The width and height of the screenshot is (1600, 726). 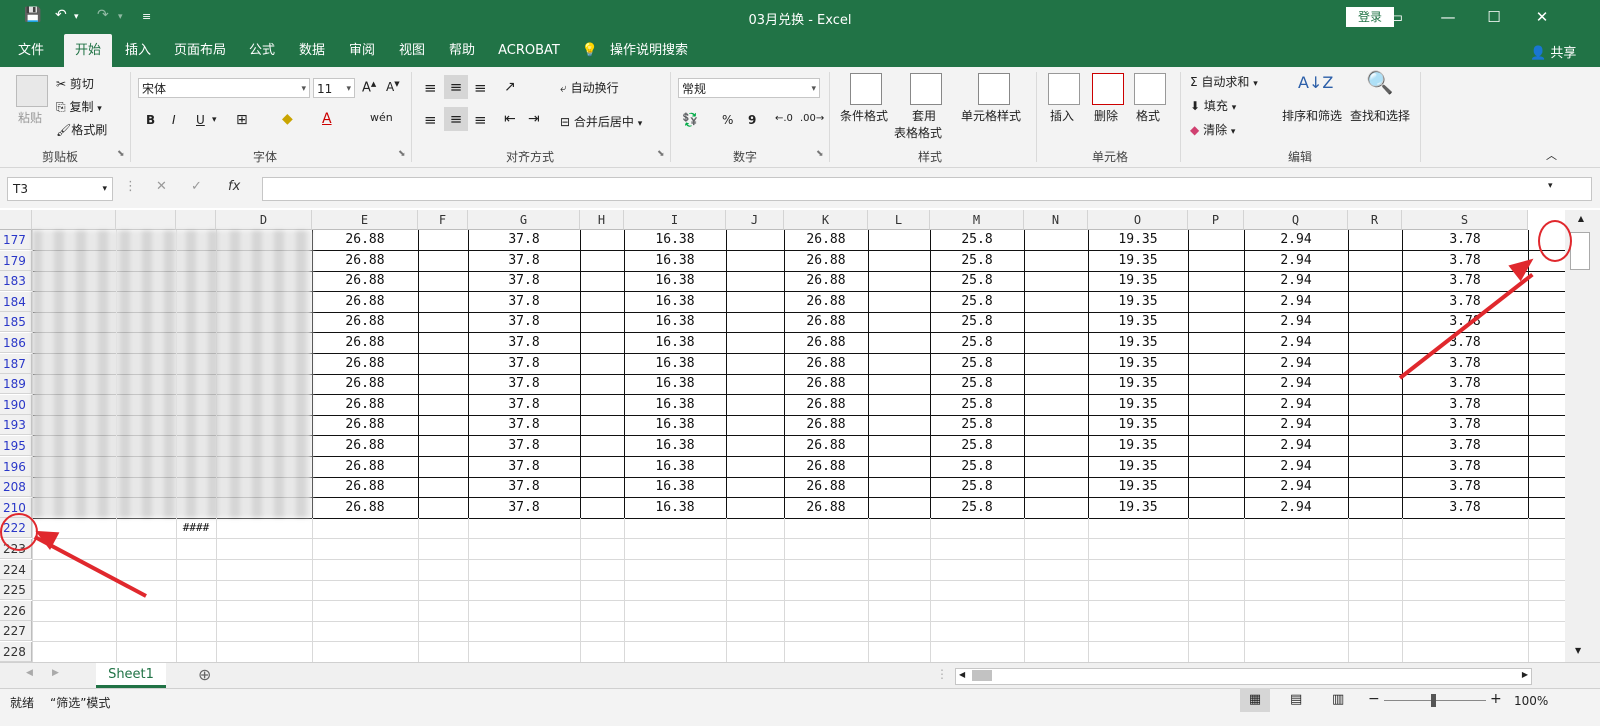 What do you see at coordinates (675, 261) in the screenshot?
I see `cell-i179: 16.38` at bounding box center [675, 261].